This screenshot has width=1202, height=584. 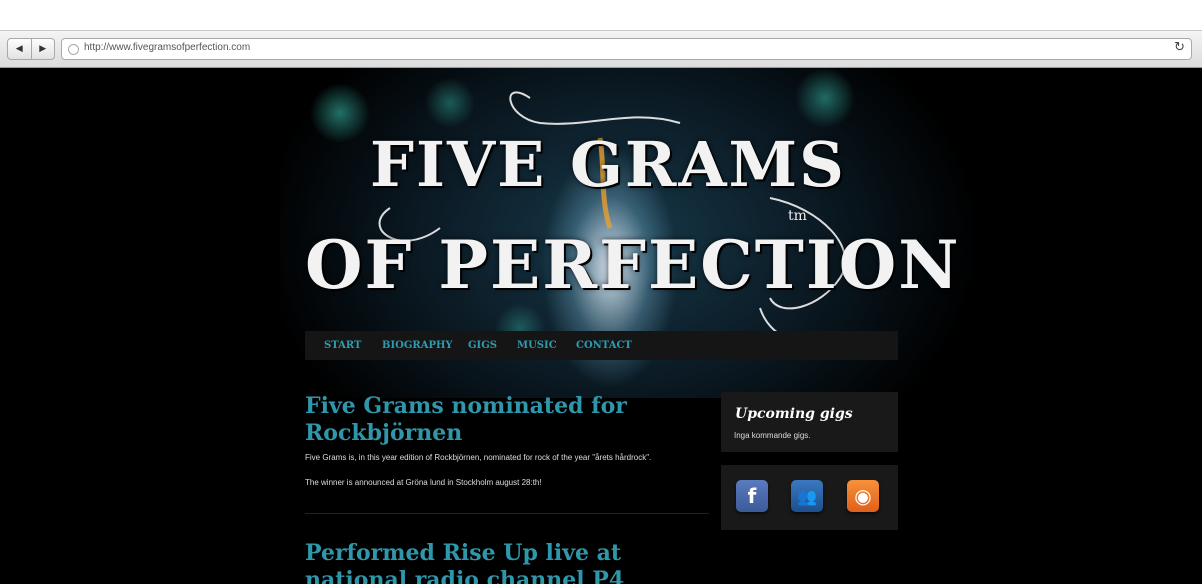 I want to click on myspace-icon: 👥, so click(x=807, y=496).